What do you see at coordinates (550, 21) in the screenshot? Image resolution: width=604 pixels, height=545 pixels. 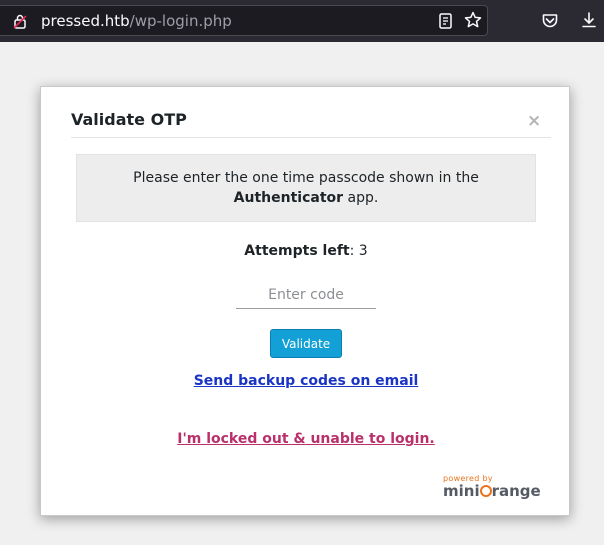 I see `pocket-icon` at bounding box center [550, 21].